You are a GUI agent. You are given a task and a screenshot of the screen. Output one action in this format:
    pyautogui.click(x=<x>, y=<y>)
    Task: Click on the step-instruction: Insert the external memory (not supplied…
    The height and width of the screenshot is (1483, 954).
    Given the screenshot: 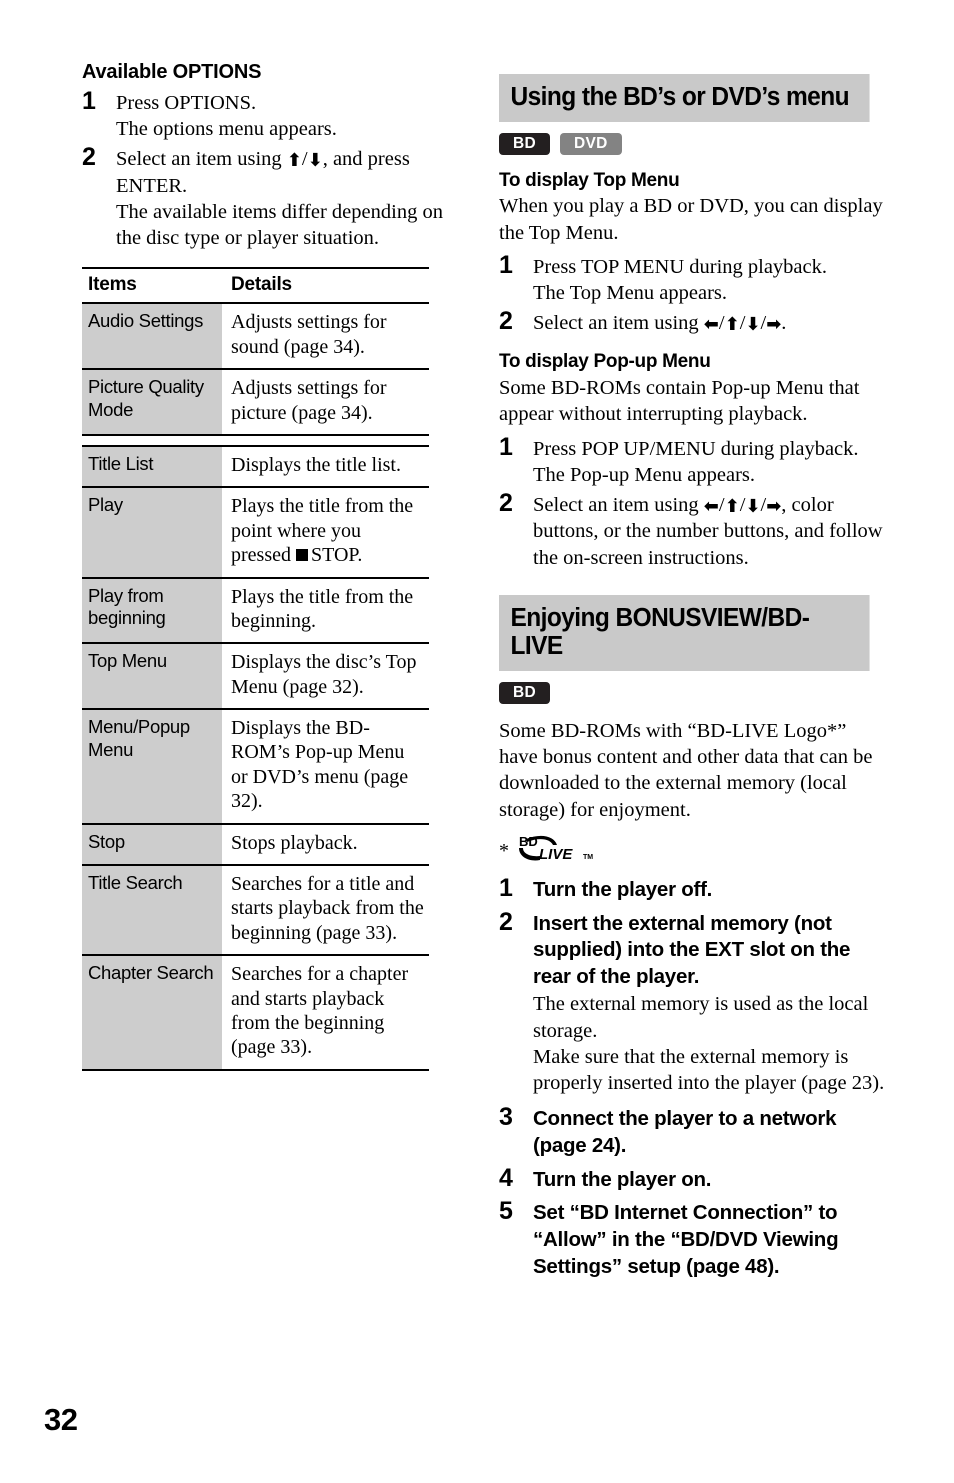 What is the action you would take?
    pyautogui.click(x=692, y=949)
    